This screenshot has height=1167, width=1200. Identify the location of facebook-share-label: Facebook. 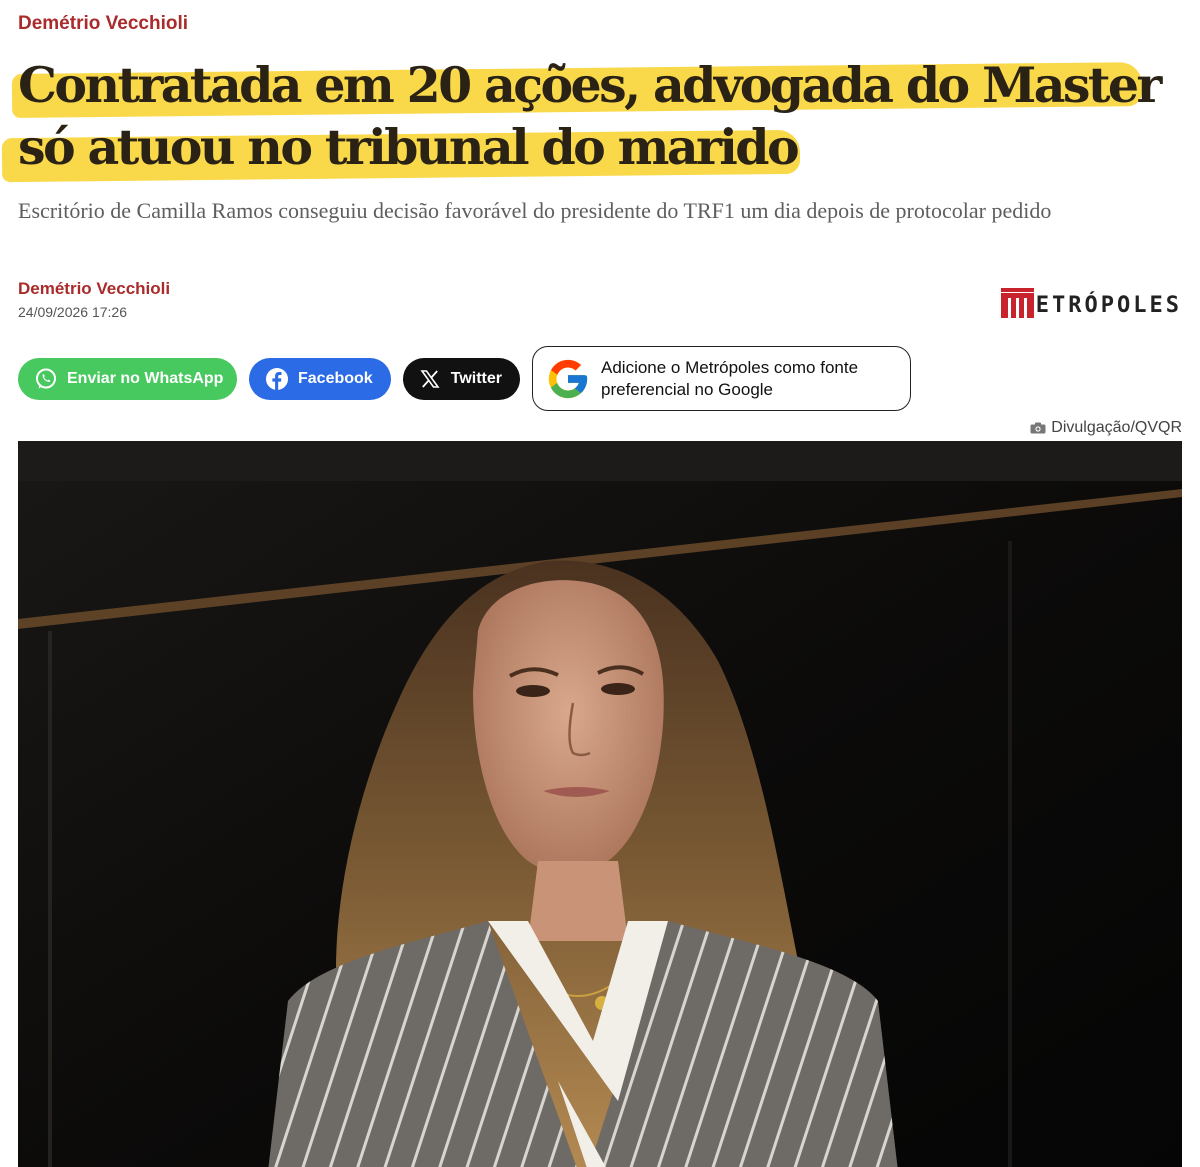
(335, 378).